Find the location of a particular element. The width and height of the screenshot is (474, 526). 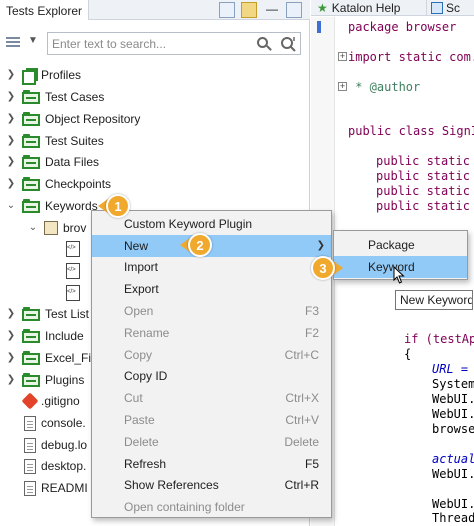

code-line: Thread is located at coordinates (453, 518).